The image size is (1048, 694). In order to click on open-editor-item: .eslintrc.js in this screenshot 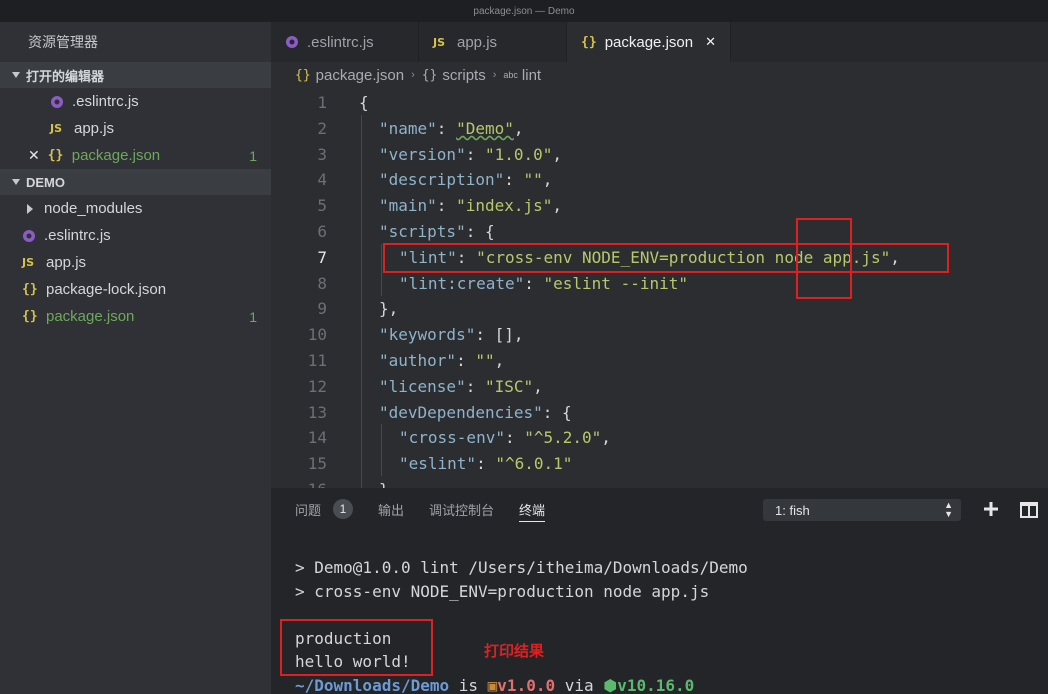, I will do `click(135, 101)`.